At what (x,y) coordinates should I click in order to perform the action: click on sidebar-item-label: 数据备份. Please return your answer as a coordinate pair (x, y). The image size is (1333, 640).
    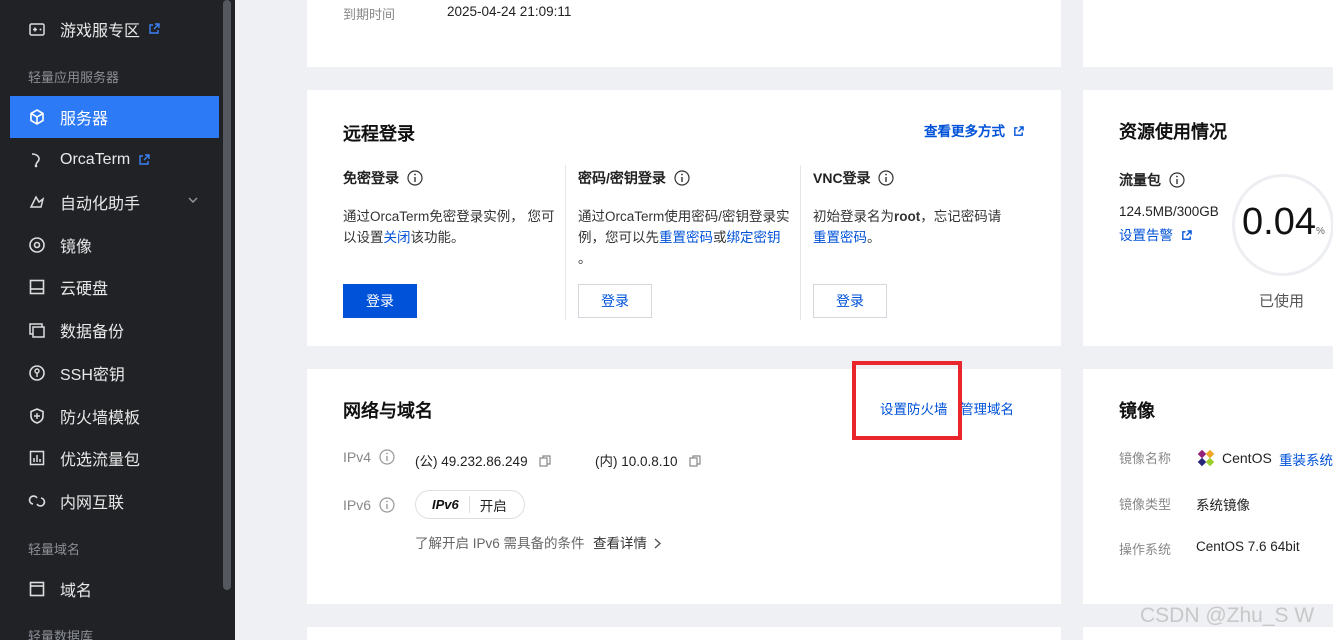
    Looking at the image, I should click on (92, 332).